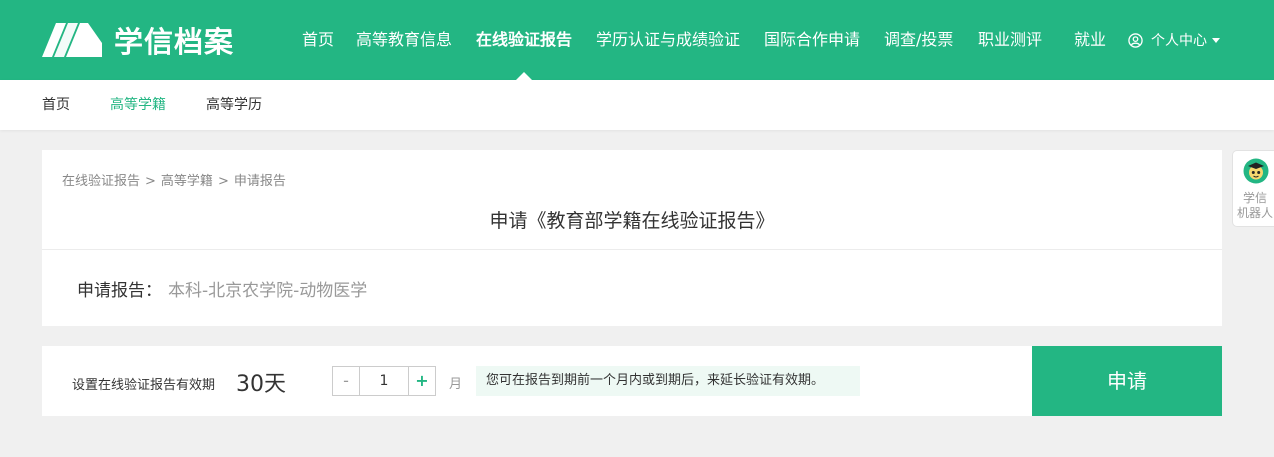 The width and height of the screenshot is (1274, 457). I want to click on nav-item-employment: 就业, so click(1090, 40).